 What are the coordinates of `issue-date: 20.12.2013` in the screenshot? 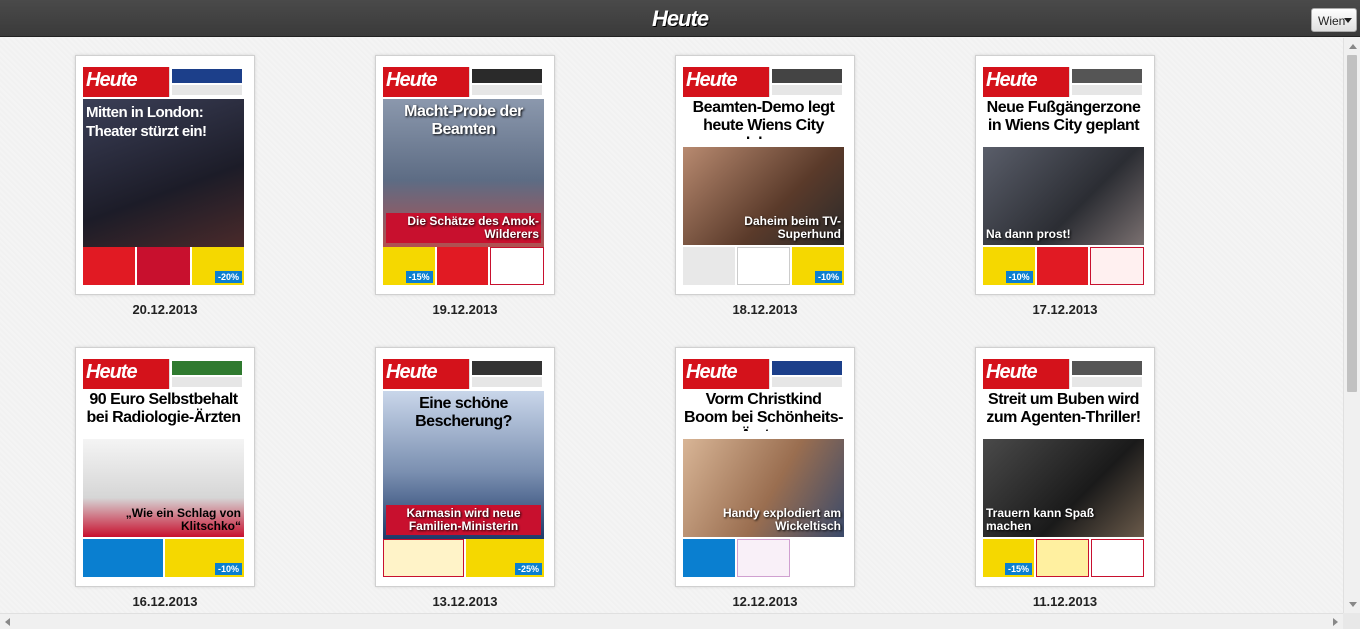 It's located at (165, 309).